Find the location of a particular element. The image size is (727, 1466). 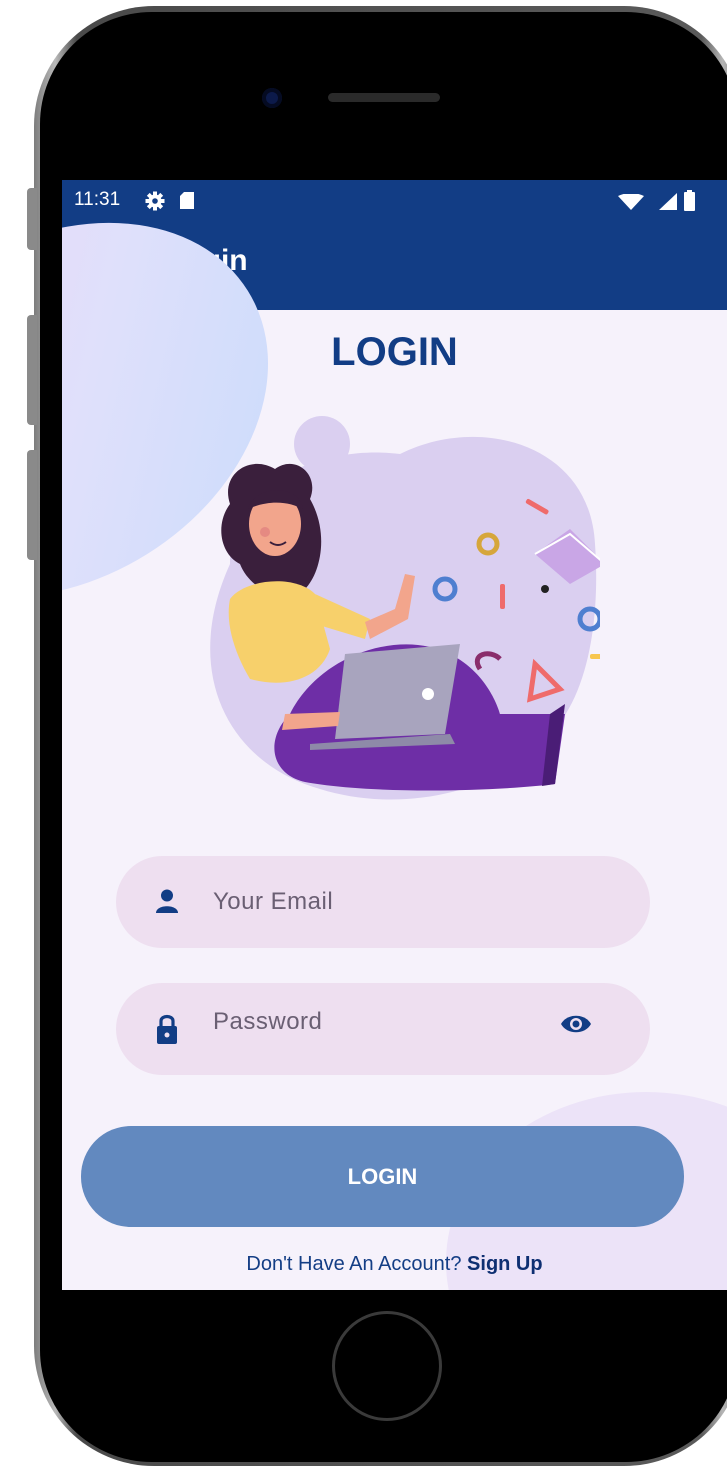

mute-switch is located at coordinates (32, 219).